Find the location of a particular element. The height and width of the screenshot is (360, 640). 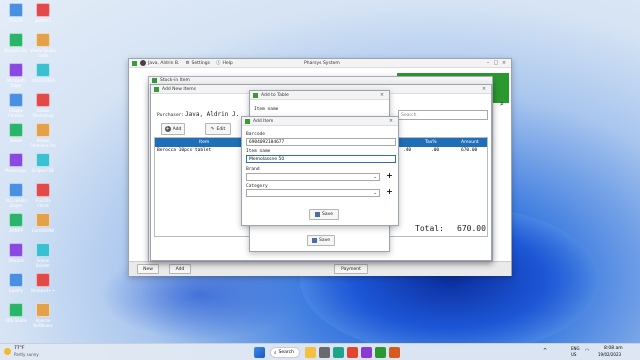

add-brand-button: + is located at coordinates (389, 176).